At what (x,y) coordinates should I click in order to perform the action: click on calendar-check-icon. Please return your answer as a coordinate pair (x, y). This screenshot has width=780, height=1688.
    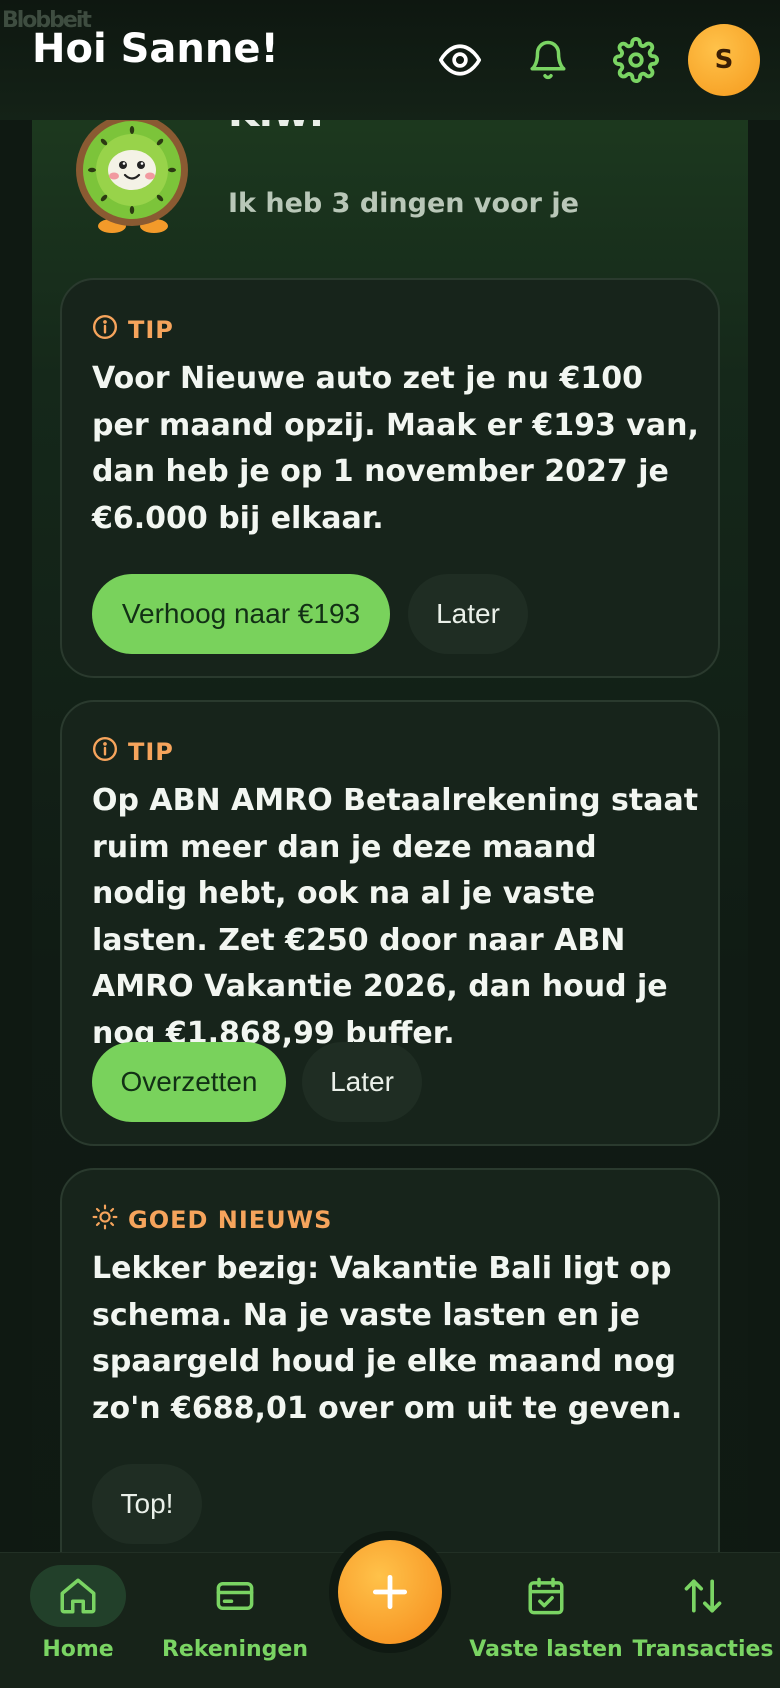
    Looking at the image, I should click on (546, 1596).